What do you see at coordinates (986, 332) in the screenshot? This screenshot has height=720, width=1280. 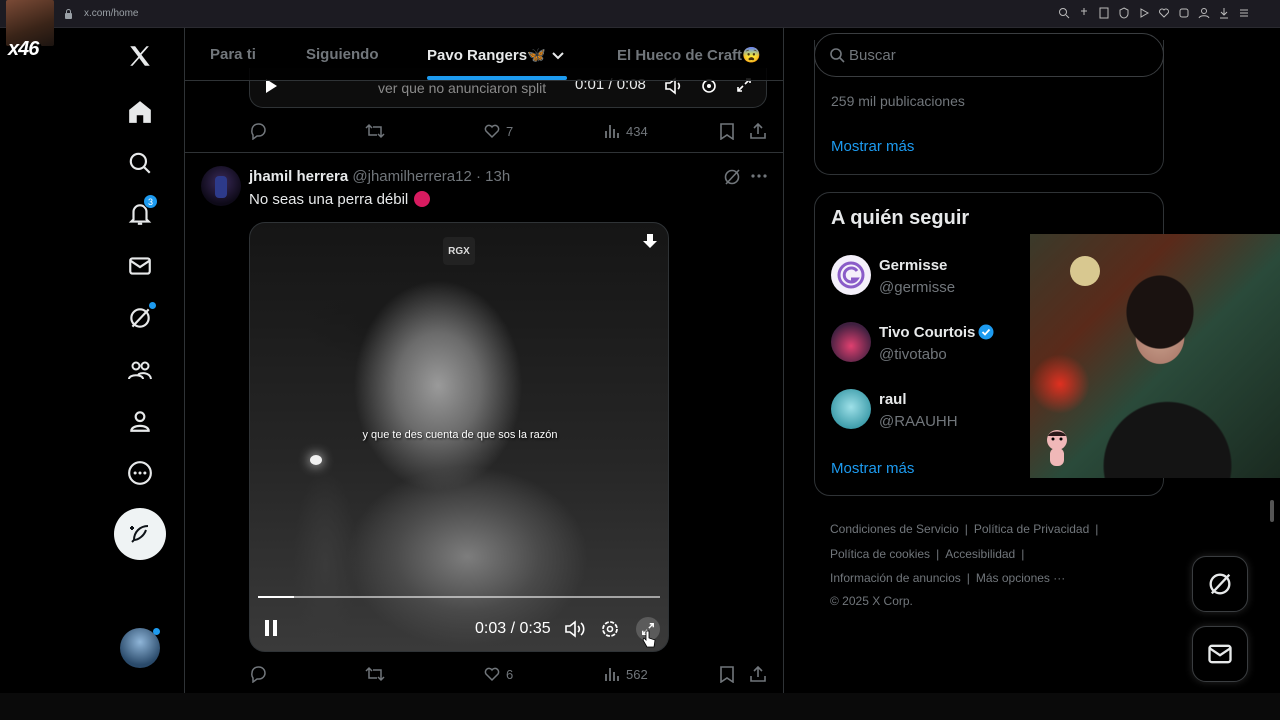 I see `verified-badge-icon` at bounding box center [986, 332].